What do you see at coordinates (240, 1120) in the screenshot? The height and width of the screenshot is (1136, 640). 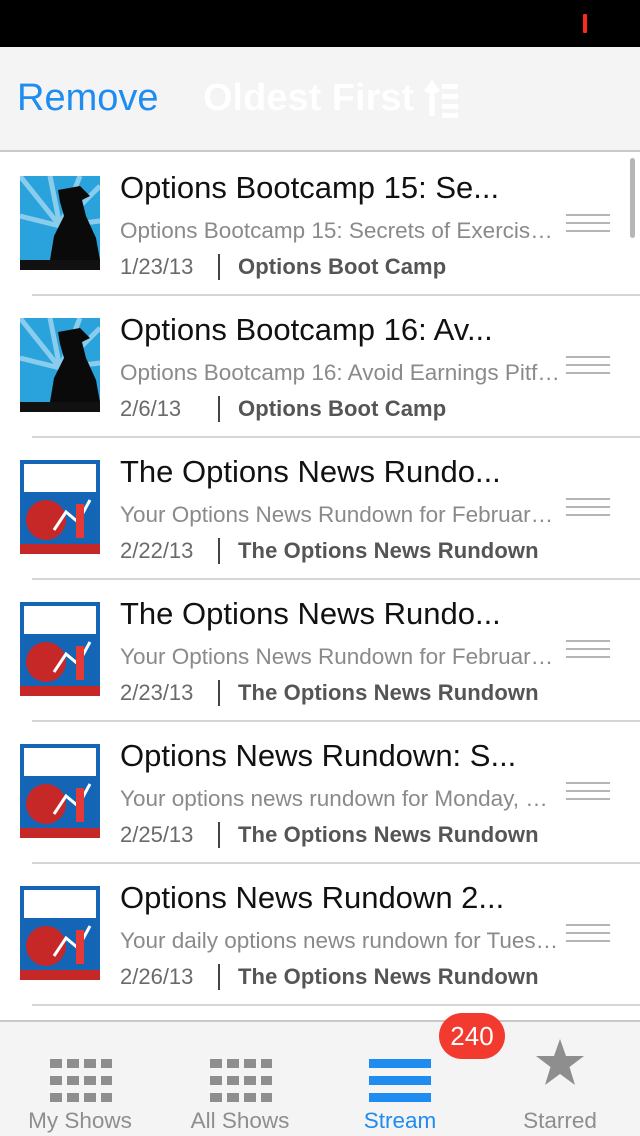 I see `tab-label: All Shows` at bounding box center [240, 1120].